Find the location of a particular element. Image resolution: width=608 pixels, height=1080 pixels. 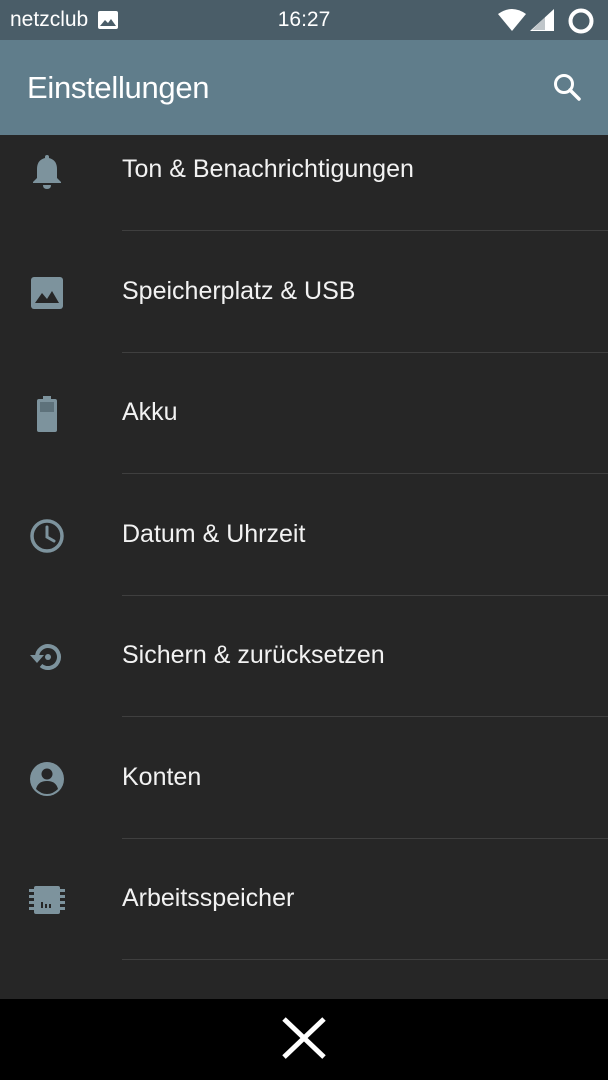

settings-item-label: Arbeitsspeicher is located at coordinates (208, 898).